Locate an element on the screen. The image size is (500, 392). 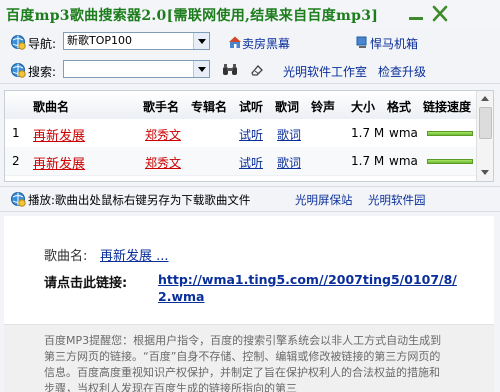
col-listen: 试听 is located at coordinates (251, 106).